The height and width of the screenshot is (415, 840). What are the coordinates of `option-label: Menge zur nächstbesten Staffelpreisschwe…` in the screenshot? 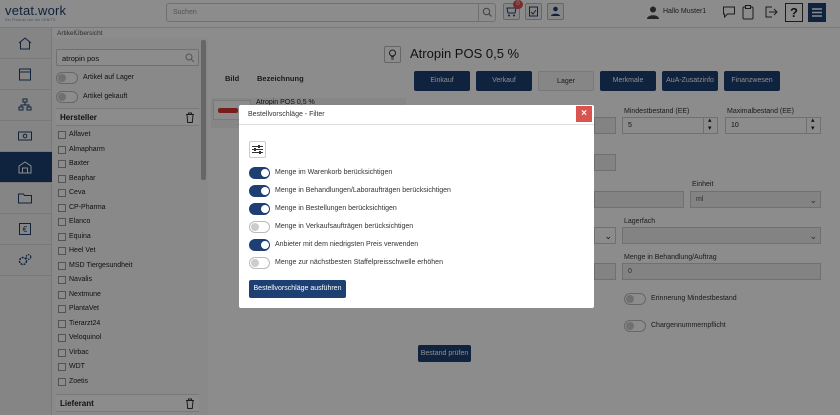 It's located at (359, 262).